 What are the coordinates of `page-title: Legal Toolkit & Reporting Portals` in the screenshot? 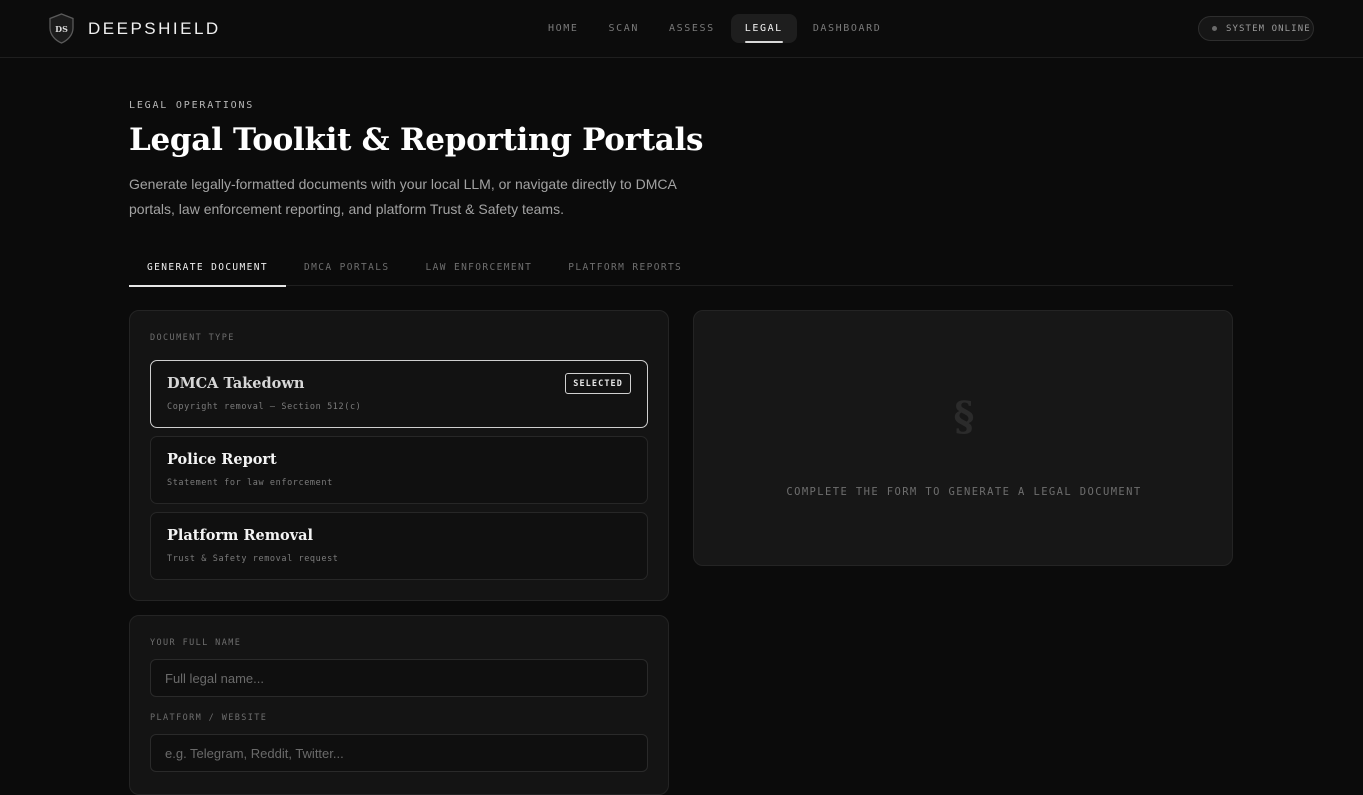 It's located at (416, 140).